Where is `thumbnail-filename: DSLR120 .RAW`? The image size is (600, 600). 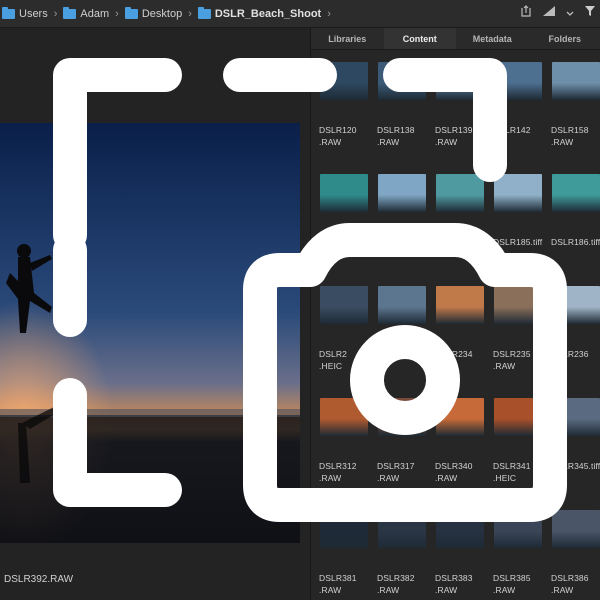 thumbnail-filename: DSLR120 .RAW is located at coordinates (338, 136).